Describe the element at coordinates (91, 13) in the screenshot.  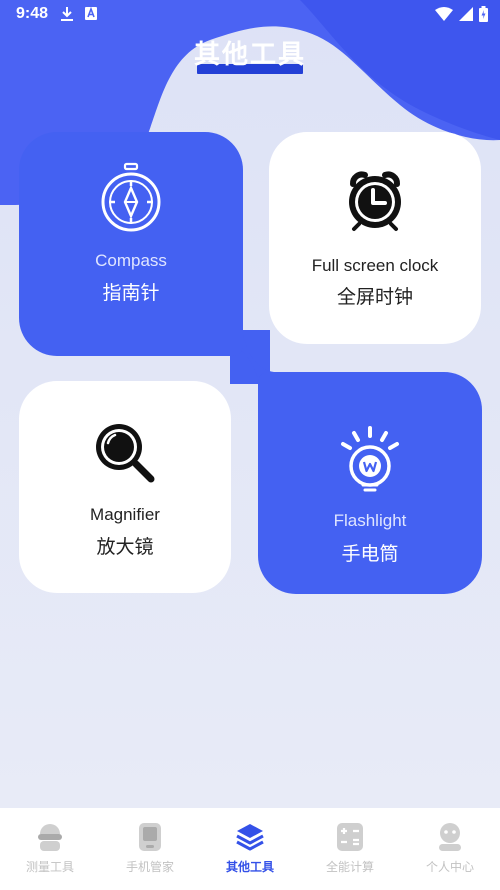
I see `a-letter-notification-icon` at that location.